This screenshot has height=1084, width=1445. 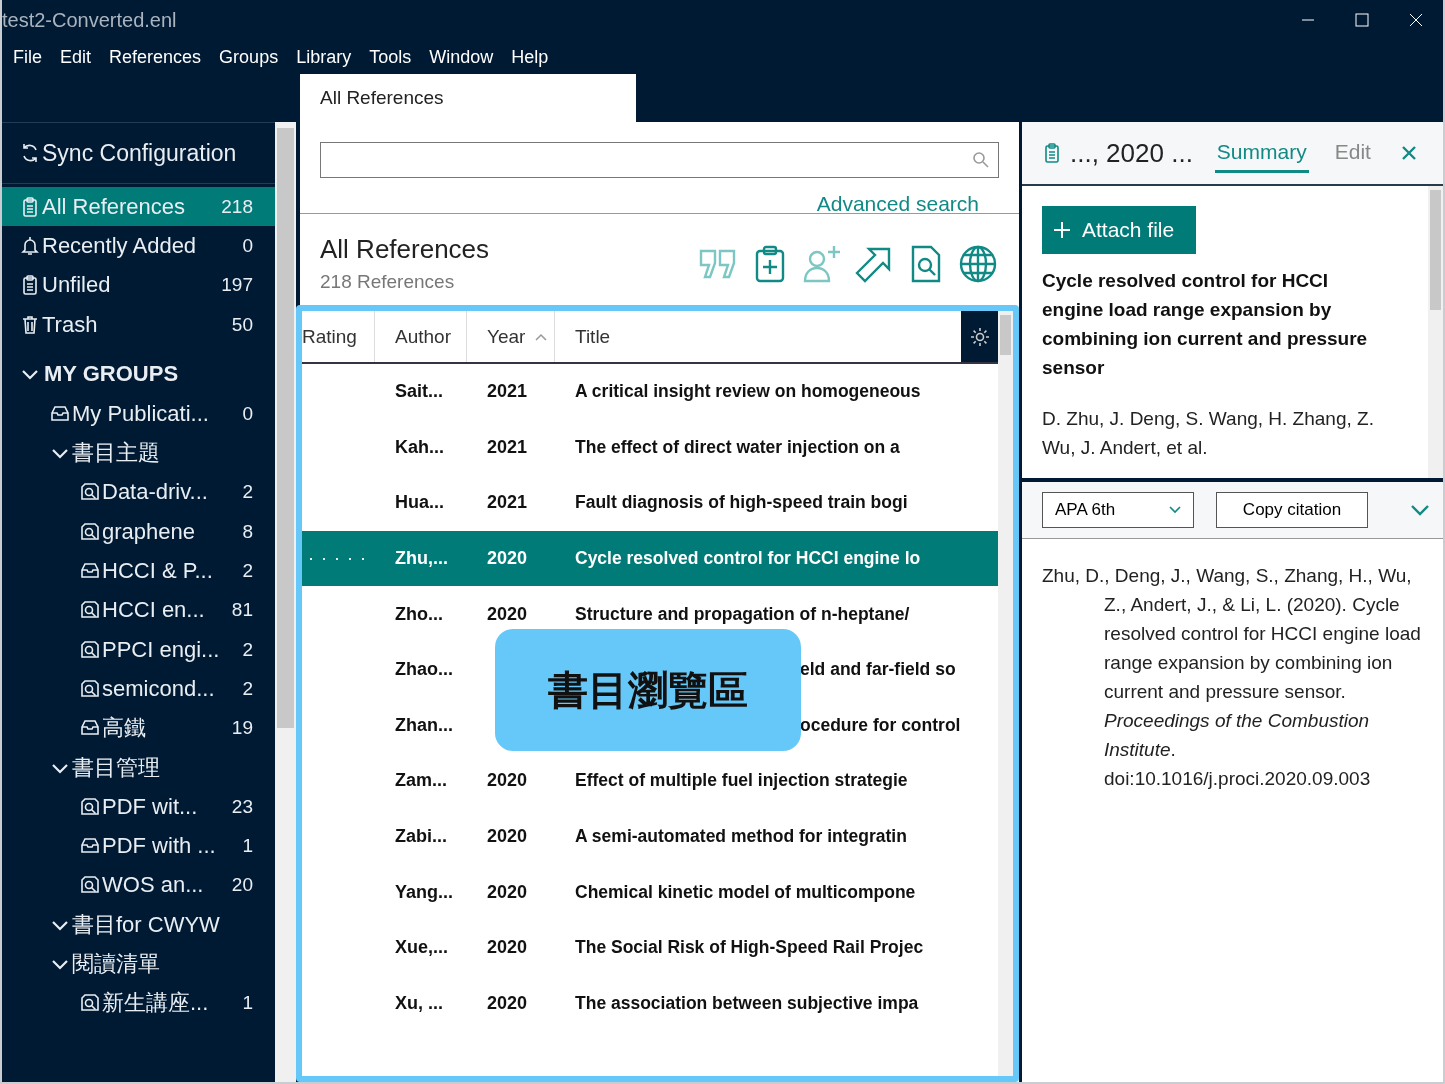 What do you see at coordinates (748, 392) in the screenshot?
I see `table-cell: A critical insight review on homogeneous` at bounding box center [748, 392].